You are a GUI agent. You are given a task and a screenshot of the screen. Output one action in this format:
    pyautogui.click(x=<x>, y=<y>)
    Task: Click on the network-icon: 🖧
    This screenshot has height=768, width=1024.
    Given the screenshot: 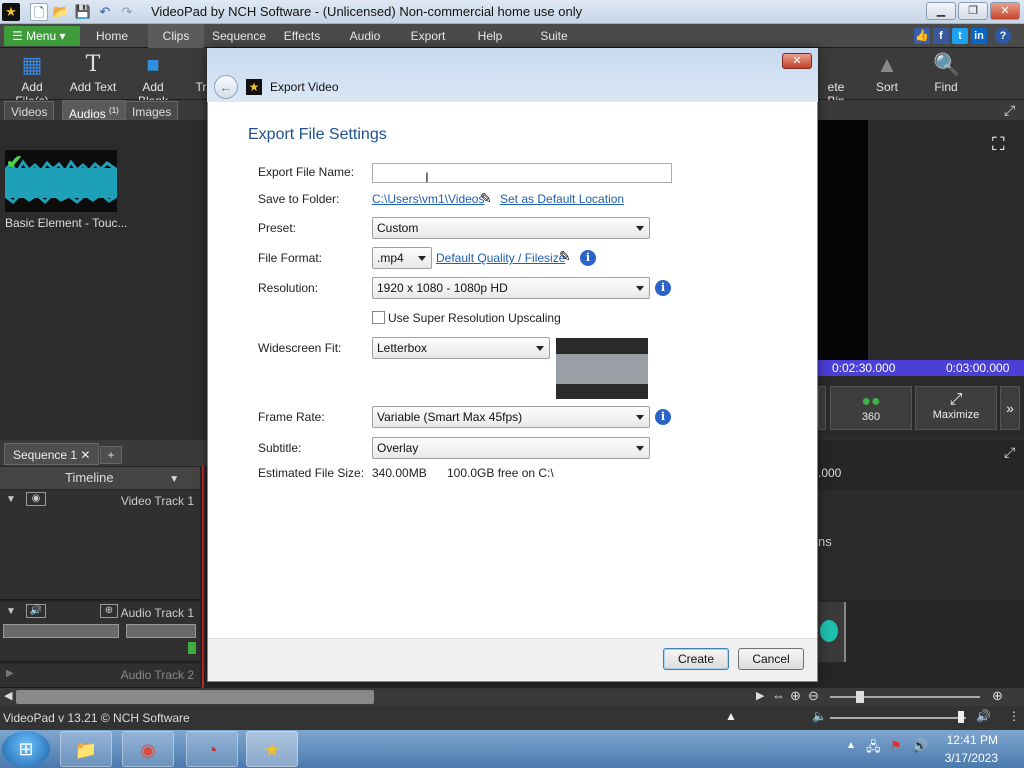 What is the action you would take?
    pyautogui.click(x=873, y=749)
    